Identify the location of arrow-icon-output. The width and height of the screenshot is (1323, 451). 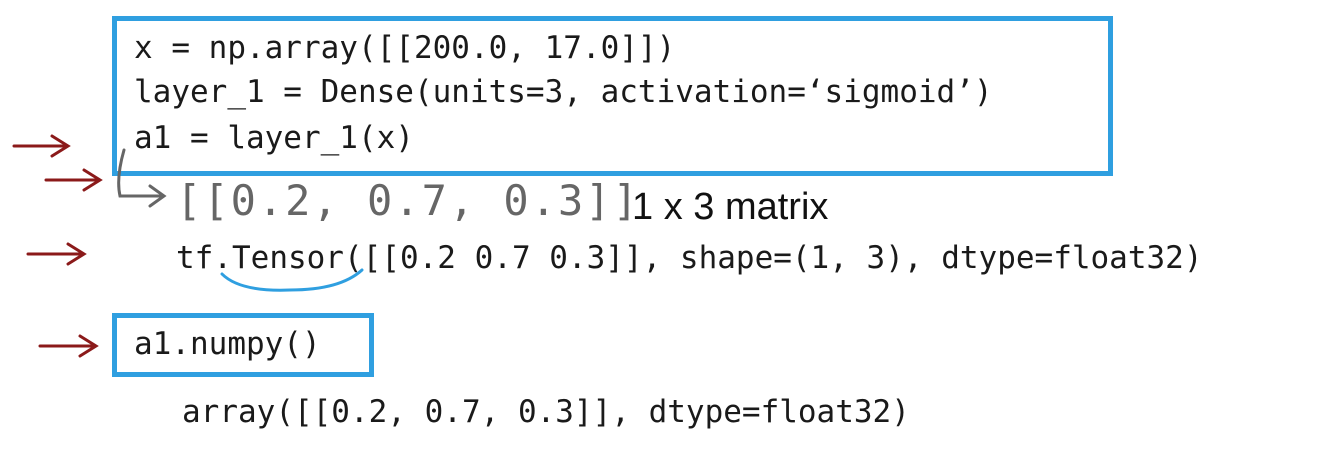
(73, 180).